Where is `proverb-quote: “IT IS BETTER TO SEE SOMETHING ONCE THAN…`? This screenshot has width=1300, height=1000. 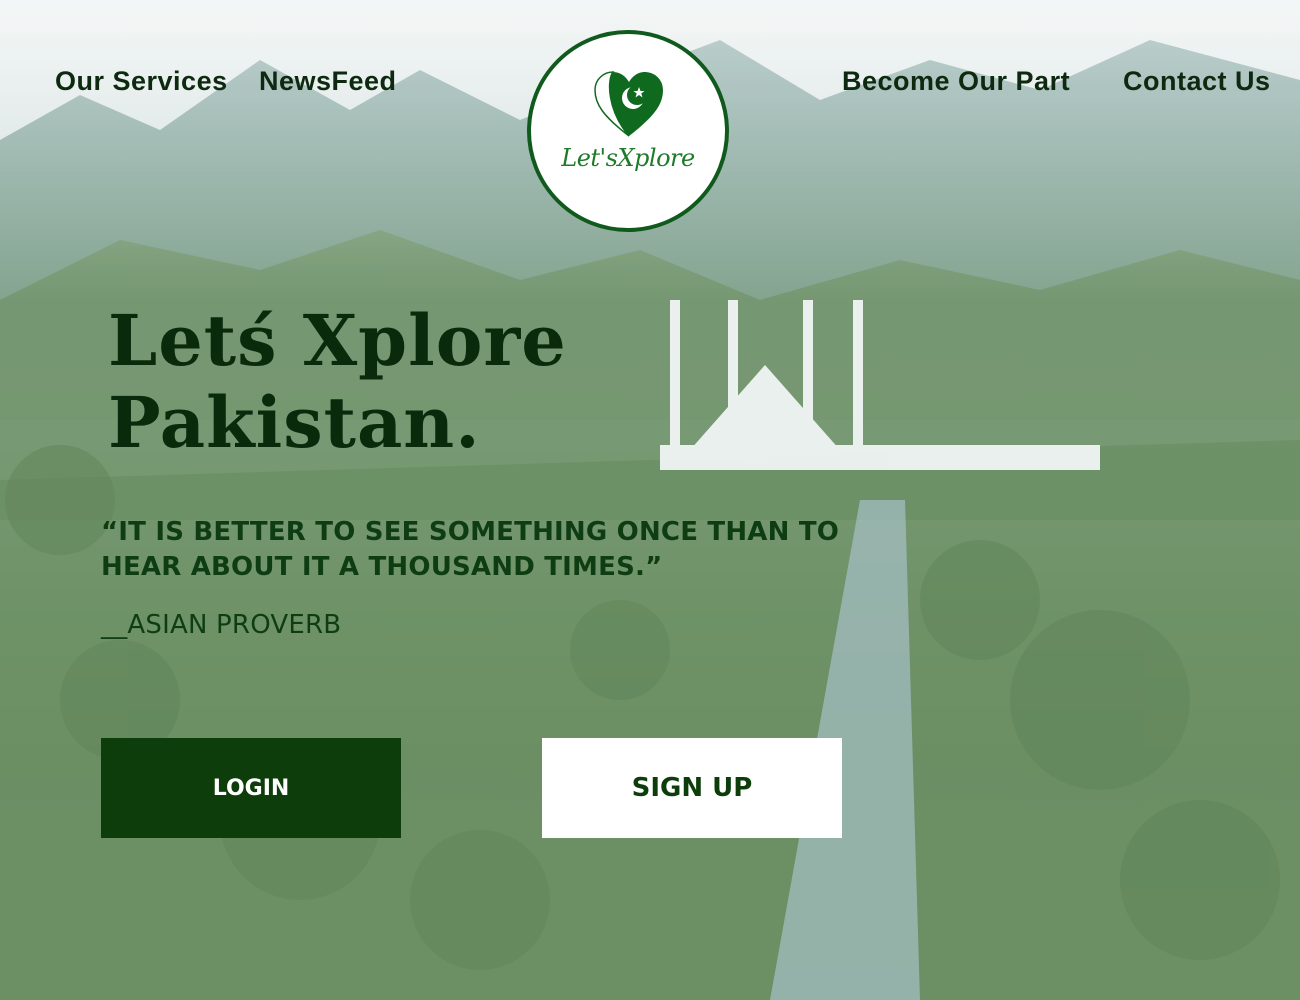 proverb-quote: “IT IS BETTER TO SEE SOMETHING ONCE THAN… is located at coordinates (470, 549).